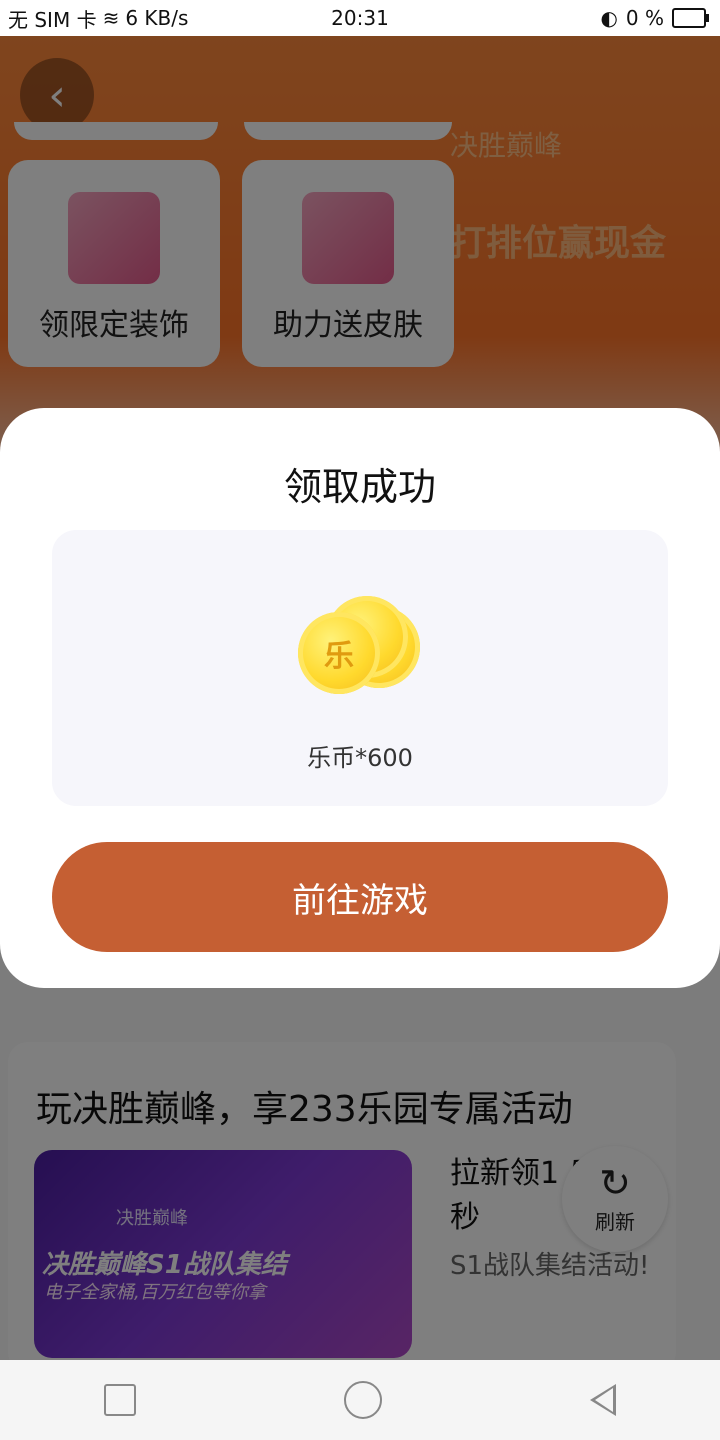  Describe the element at coordinates (359, 487) in the screenshot. I see `dialog-title: 领取成功` at that location.